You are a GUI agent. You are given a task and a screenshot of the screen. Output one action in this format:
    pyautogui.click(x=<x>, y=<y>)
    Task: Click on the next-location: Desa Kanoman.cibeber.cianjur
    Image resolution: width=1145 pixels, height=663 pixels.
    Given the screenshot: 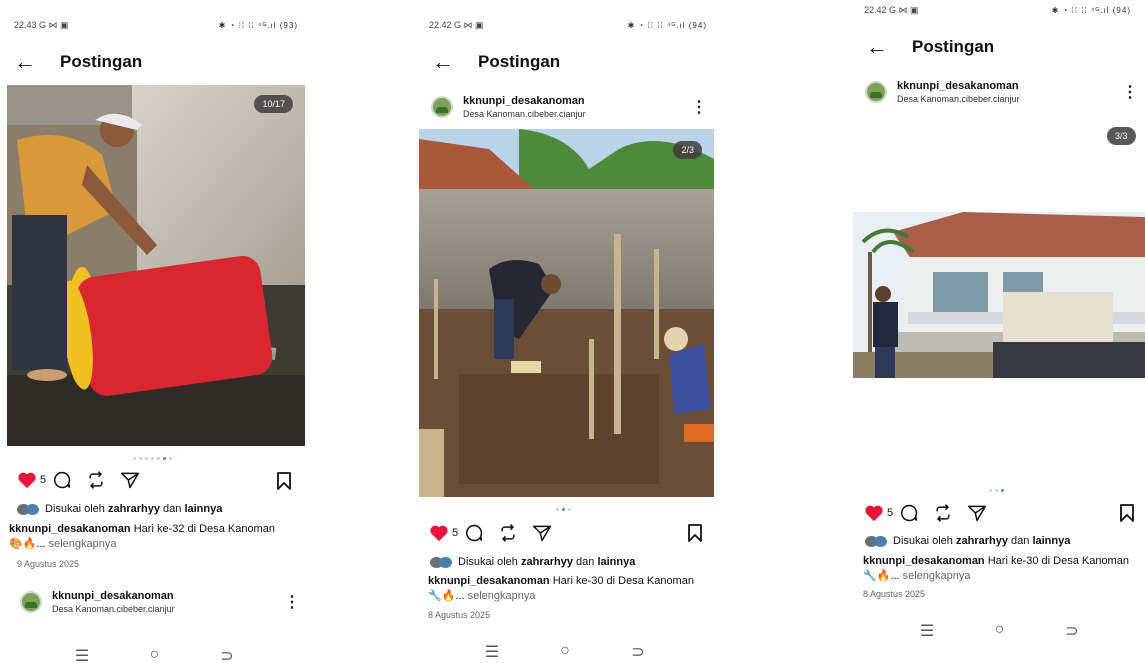 What is the action you would take?
    pyautogui.click(x=113, y=609)
    